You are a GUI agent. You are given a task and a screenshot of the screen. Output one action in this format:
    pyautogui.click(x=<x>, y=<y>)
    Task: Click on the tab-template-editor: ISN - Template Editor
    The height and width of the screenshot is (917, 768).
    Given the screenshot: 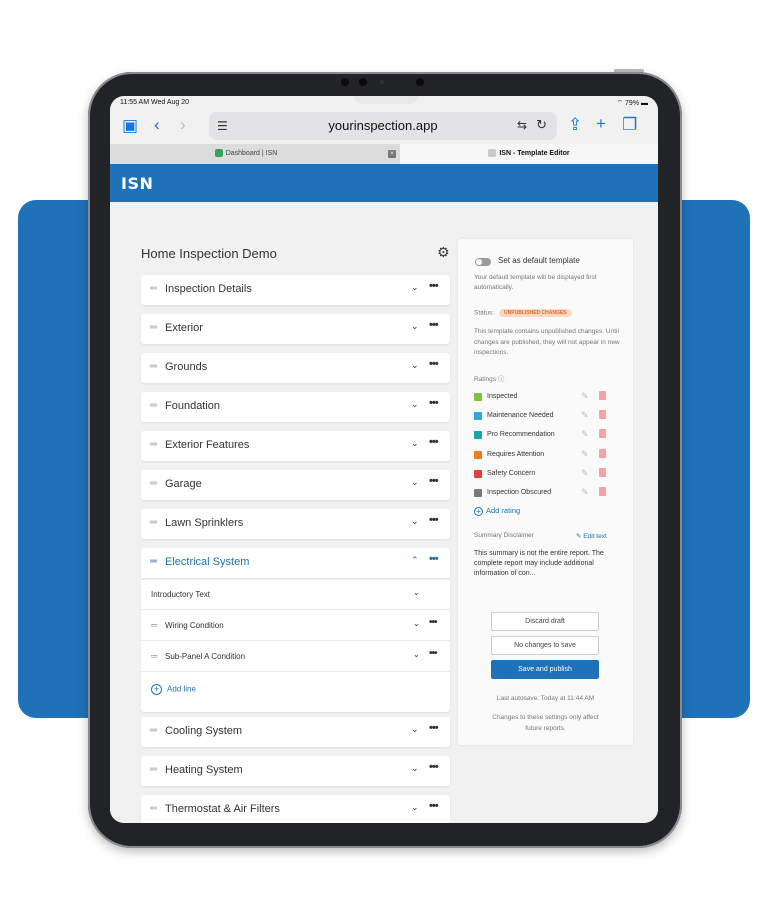 What is the action you would take?
    pyautogui.click(x=529, y=154)
    